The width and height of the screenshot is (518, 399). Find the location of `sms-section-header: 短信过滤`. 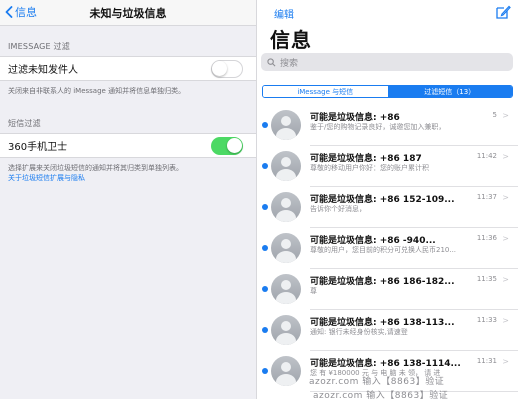

sms-section-header: 短信过滤 is located at coordinates (24, 123).